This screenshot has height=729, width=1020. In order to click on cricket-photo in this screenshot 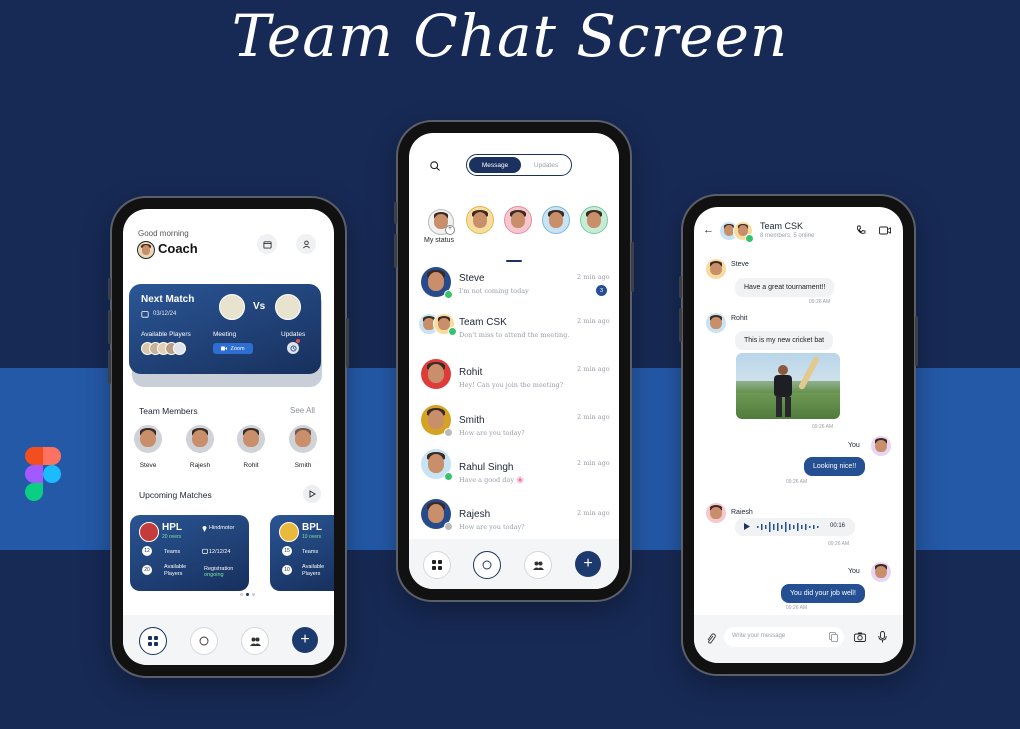, I will do `click(788, 386)`.